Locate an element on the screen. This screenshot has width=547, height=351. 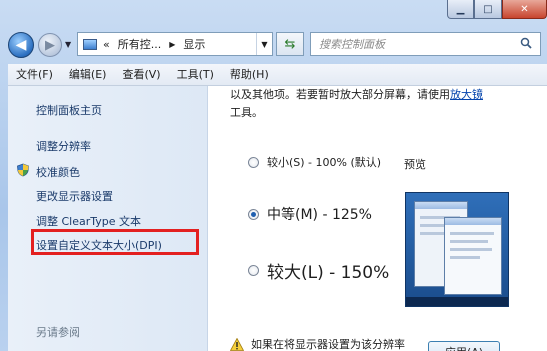
radio-larger is located at coordinates (253, 270).